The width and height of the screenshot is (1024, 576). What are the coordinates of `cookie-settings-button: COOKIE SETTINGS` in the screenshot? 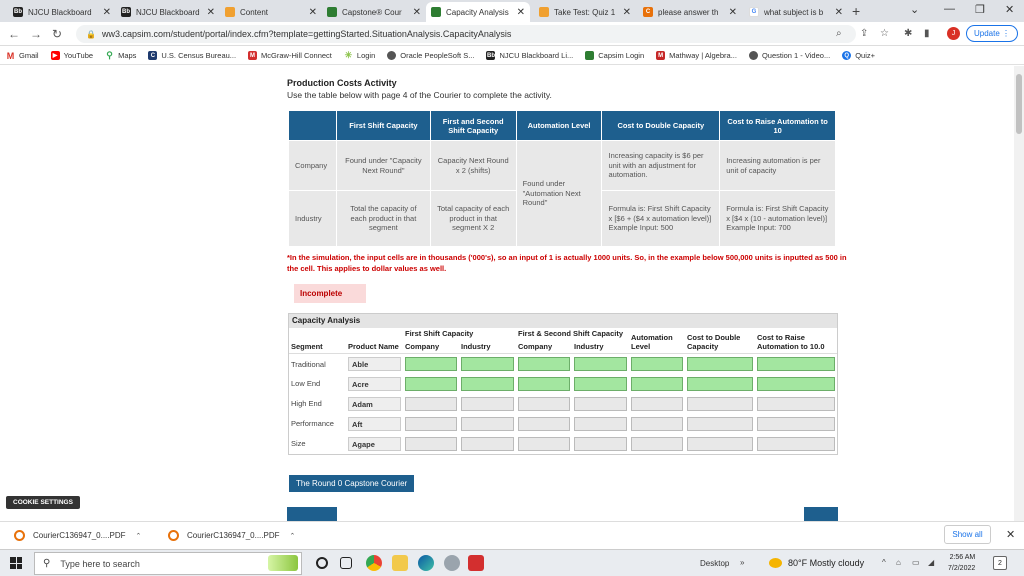 It's located at (43, 502).